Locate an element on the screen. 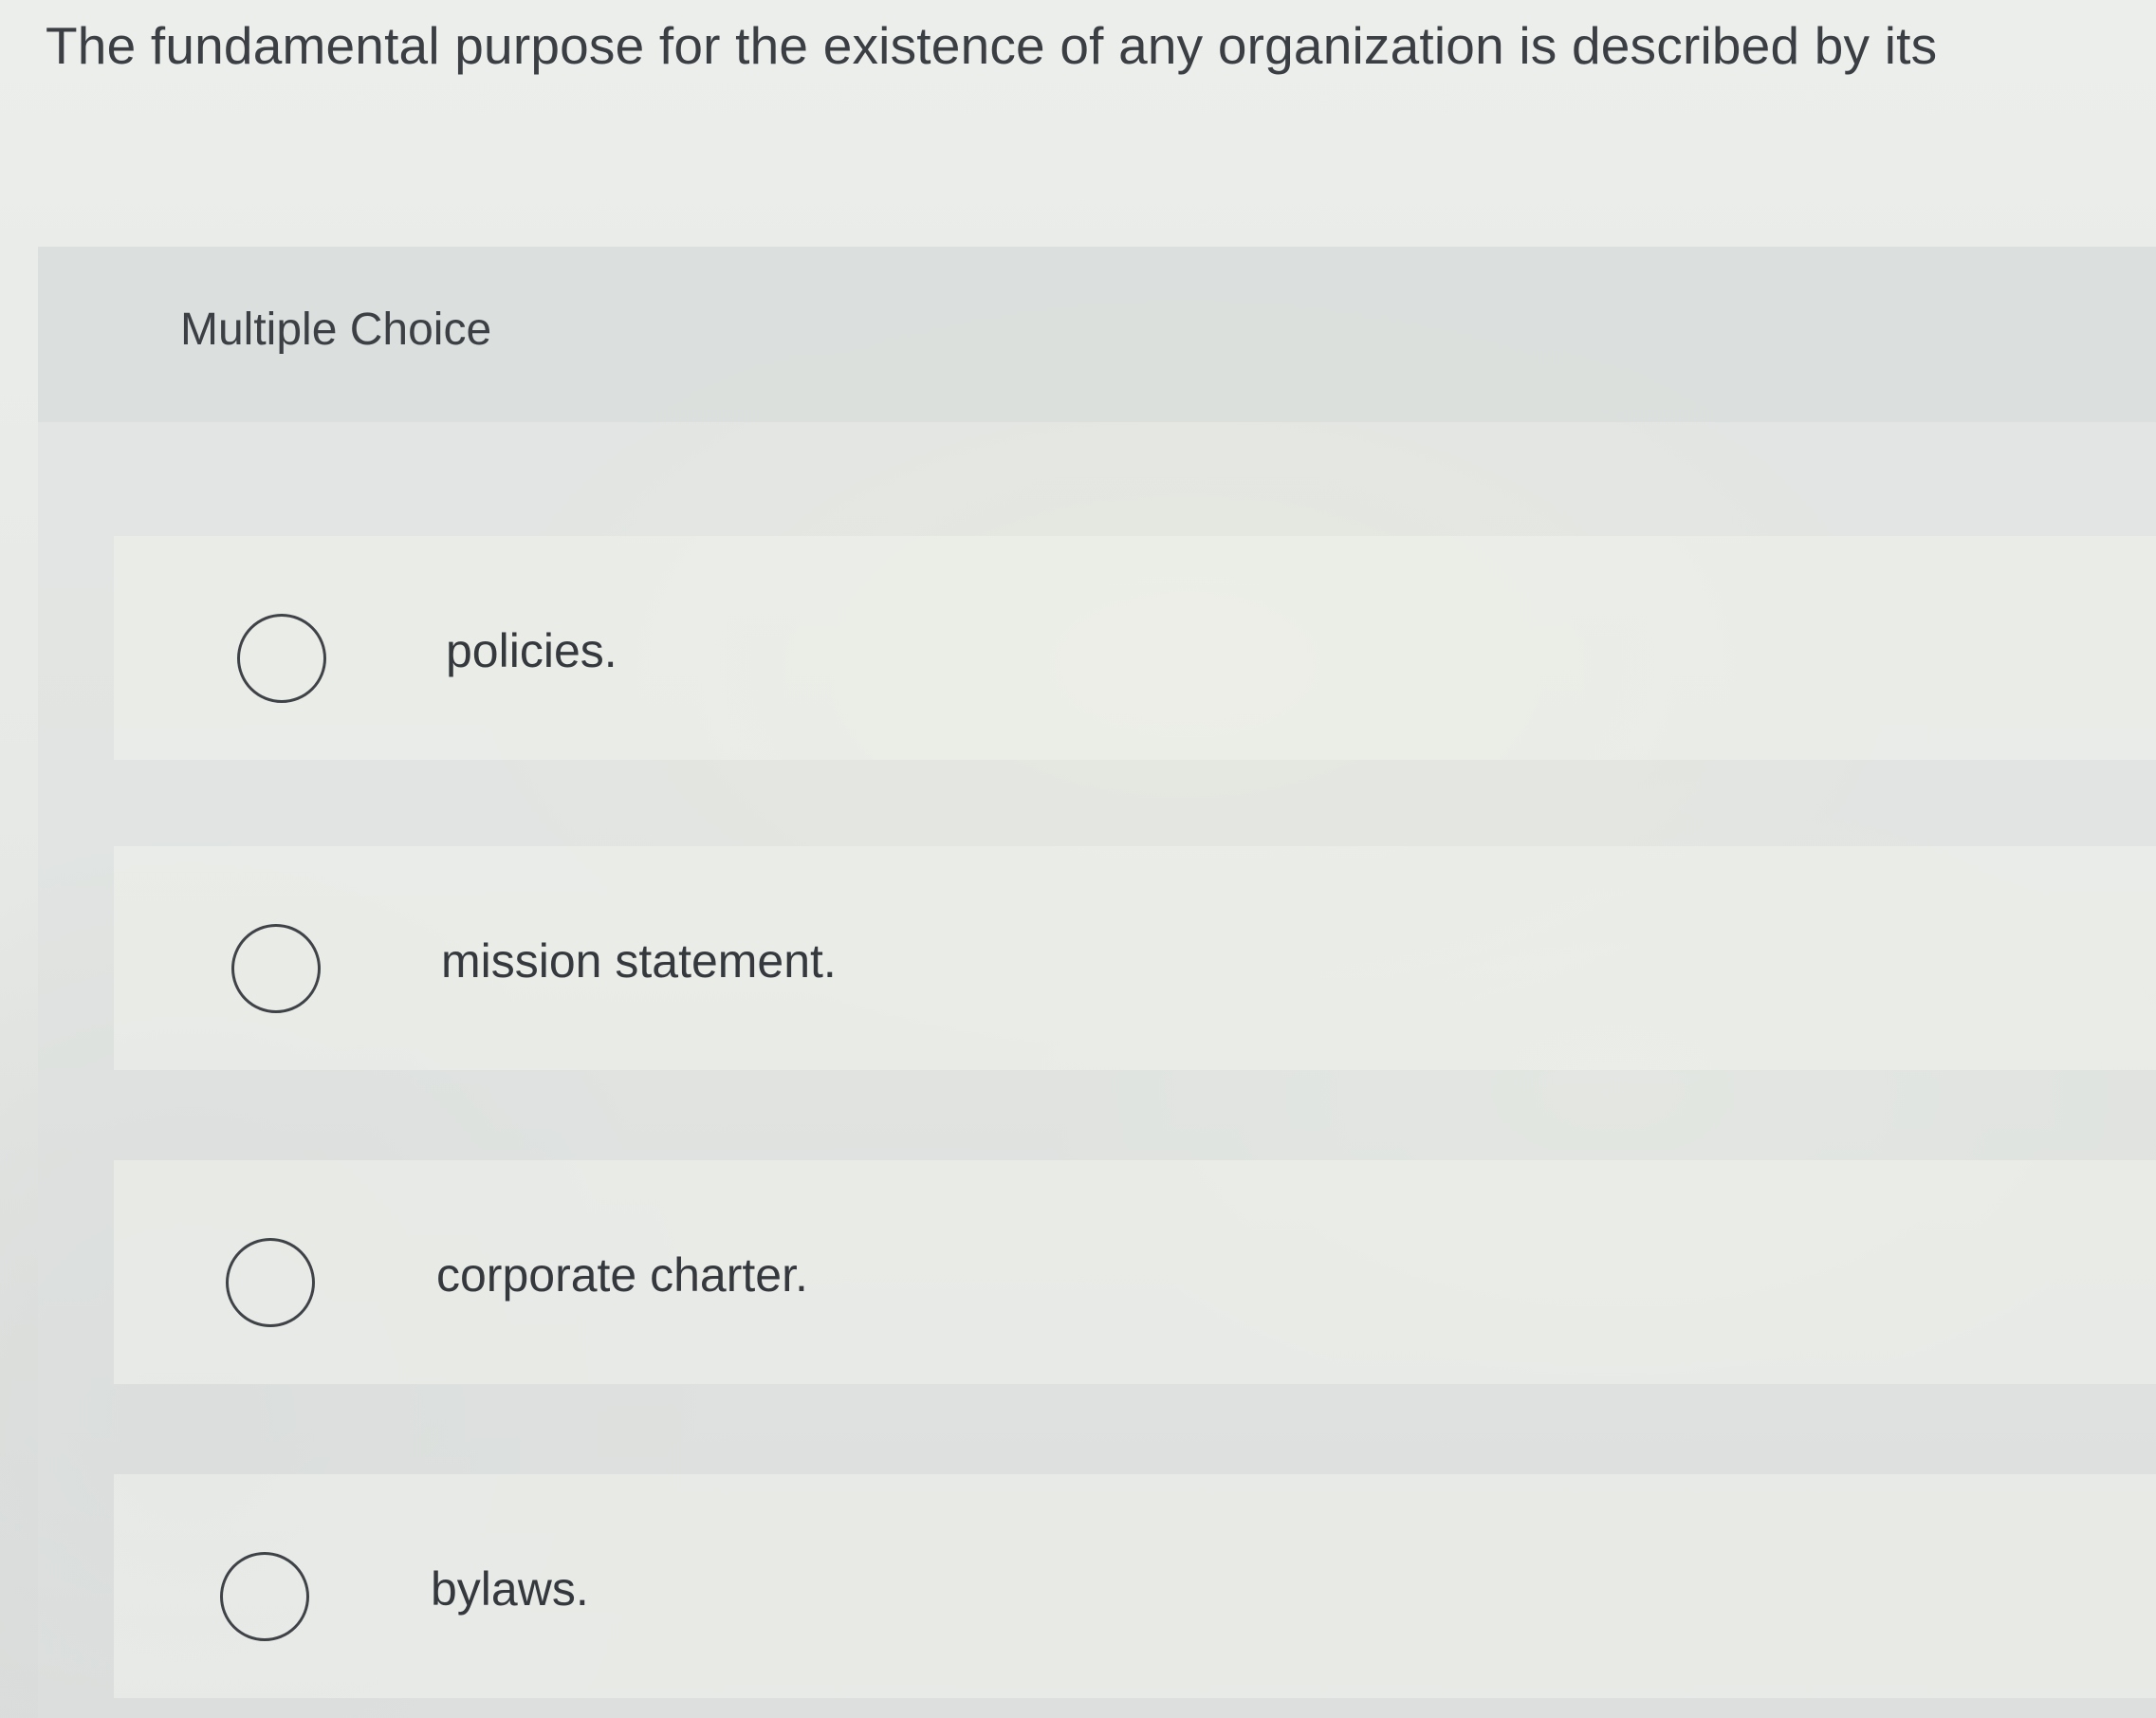 This screenshot has width=2156, height=1718. option-policies: policies. is located at coordinates (1135, 648).